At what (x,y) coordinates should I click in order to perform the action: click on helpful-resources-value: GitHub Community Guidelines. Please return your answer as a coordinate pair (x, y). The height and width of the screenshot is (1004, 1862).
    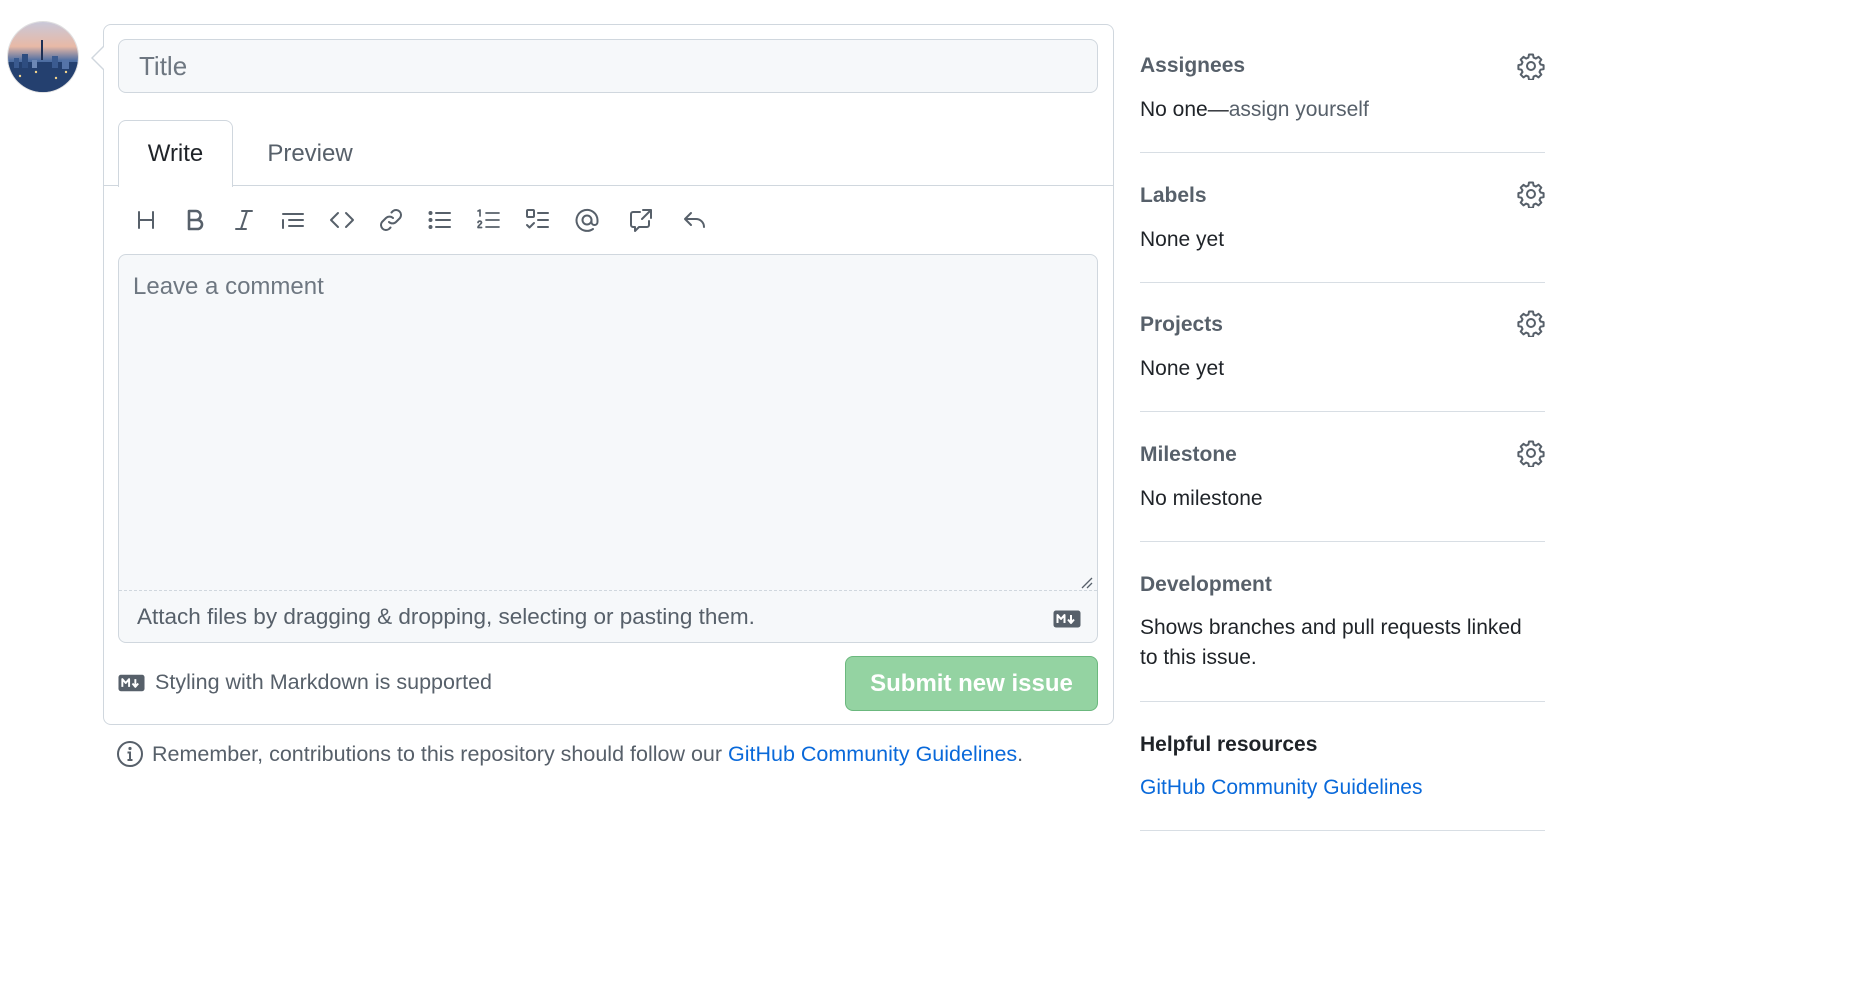
    Looking at the image, I should click on (1340, 788).